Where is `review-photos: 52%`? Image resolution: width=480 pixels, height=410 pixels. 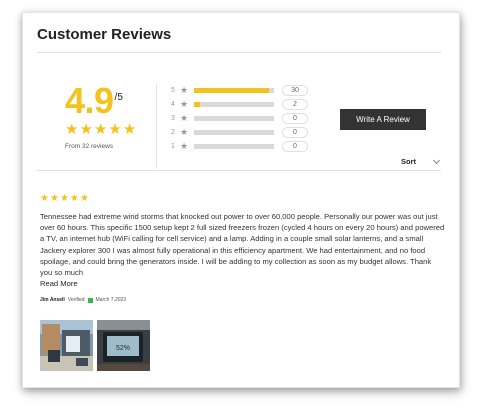 review-photos: 52% is located at coordinates (95, 345).